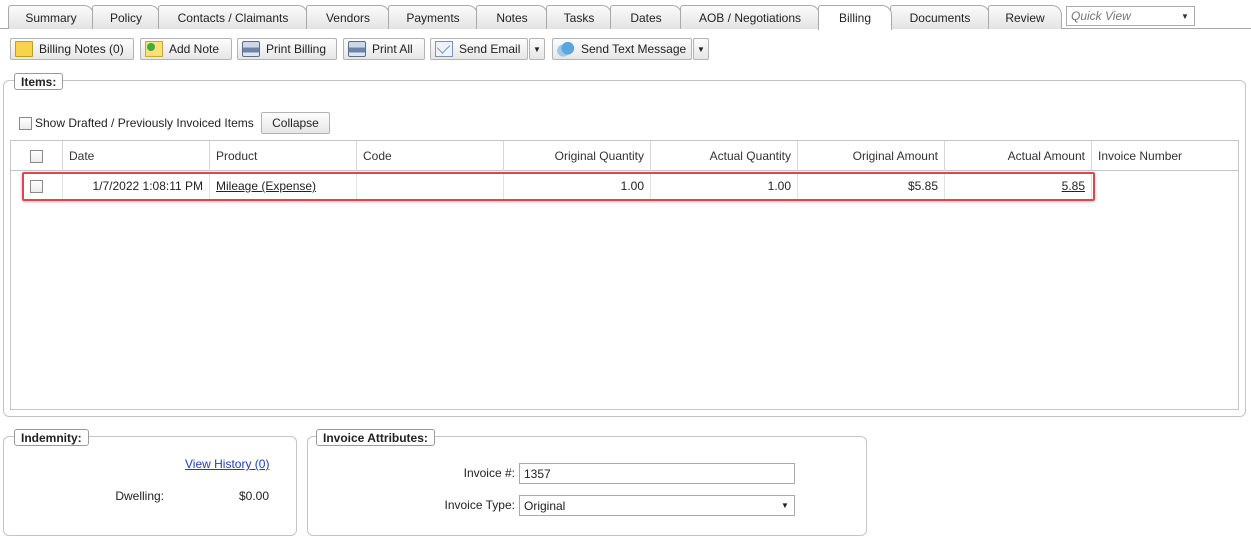 The image size is (1251, 536). I want to click on column-header-invoice-number: Invoice Number, so click(1165, 156).